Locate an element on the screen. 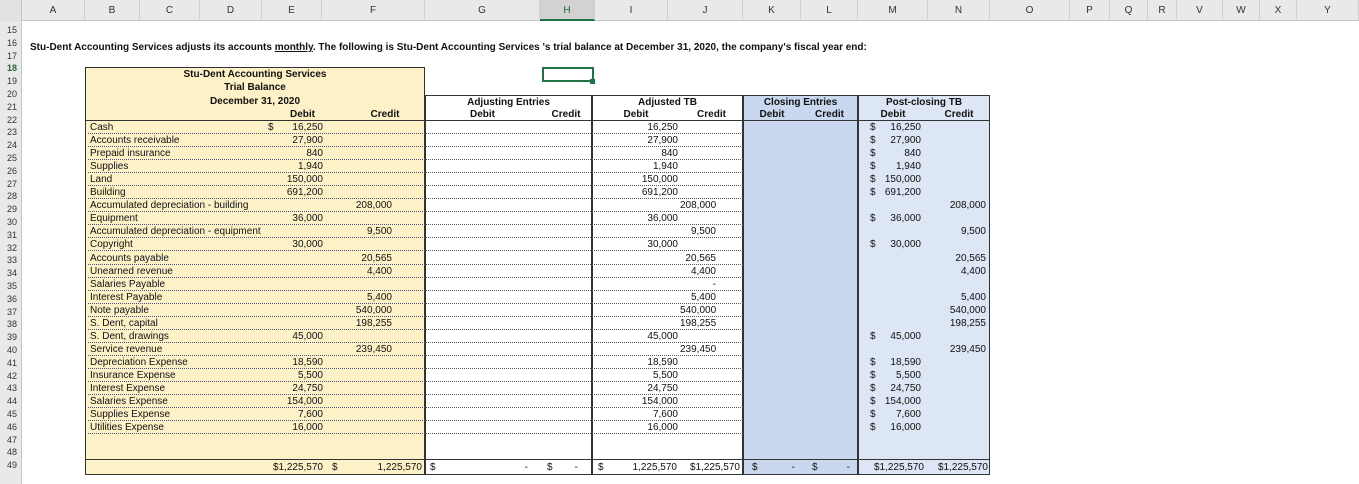 The height and width of the screenshot is (484, 1359). column-header-E: E is located at coordinates (292, 10).